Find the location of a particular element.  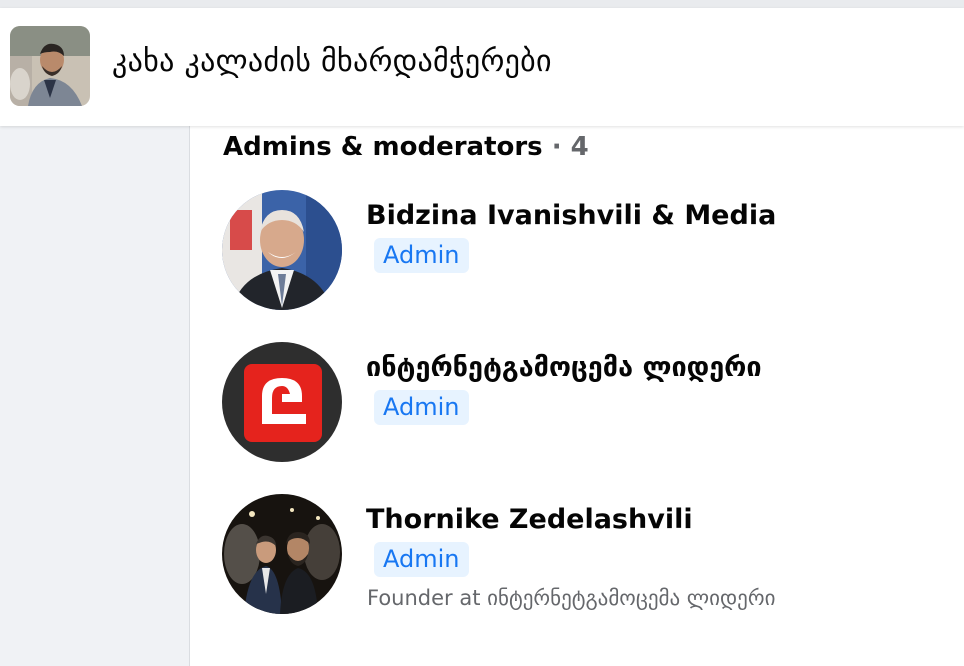

member-subtitle: Founder at ინტერნეტგამოცემა ლიდერი is located at coordinates (571, 598).